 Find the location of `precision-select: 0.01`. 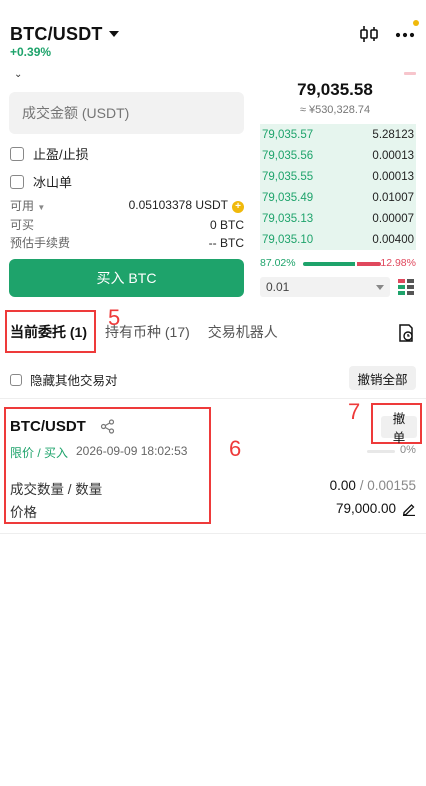

precision-select: 0.01 is located at coordinates (325, 287).